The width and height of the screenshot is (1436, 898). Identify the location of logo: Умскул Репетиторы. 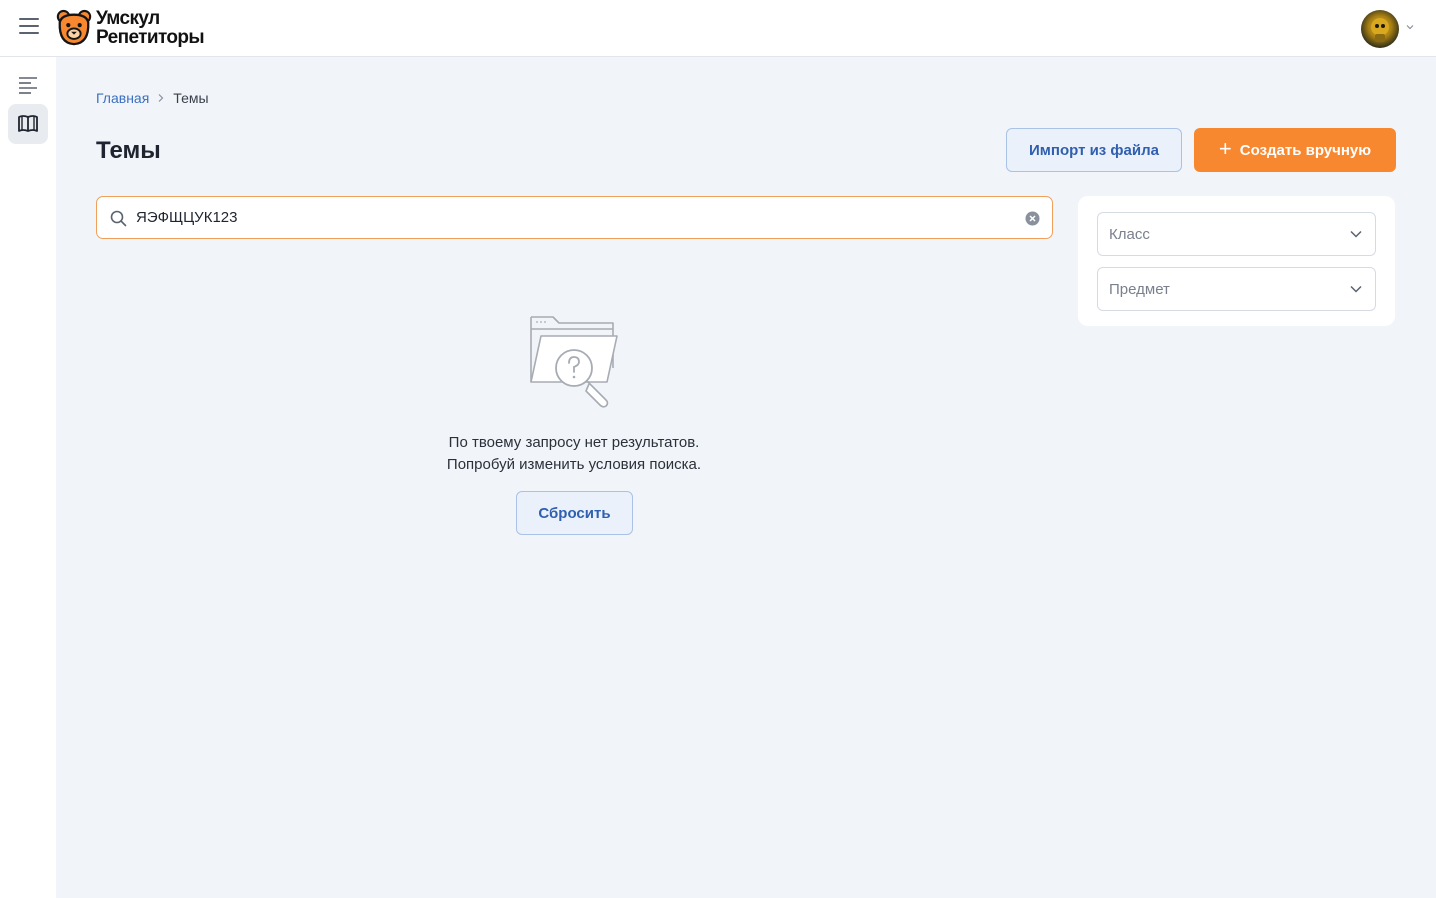
(130, 28).